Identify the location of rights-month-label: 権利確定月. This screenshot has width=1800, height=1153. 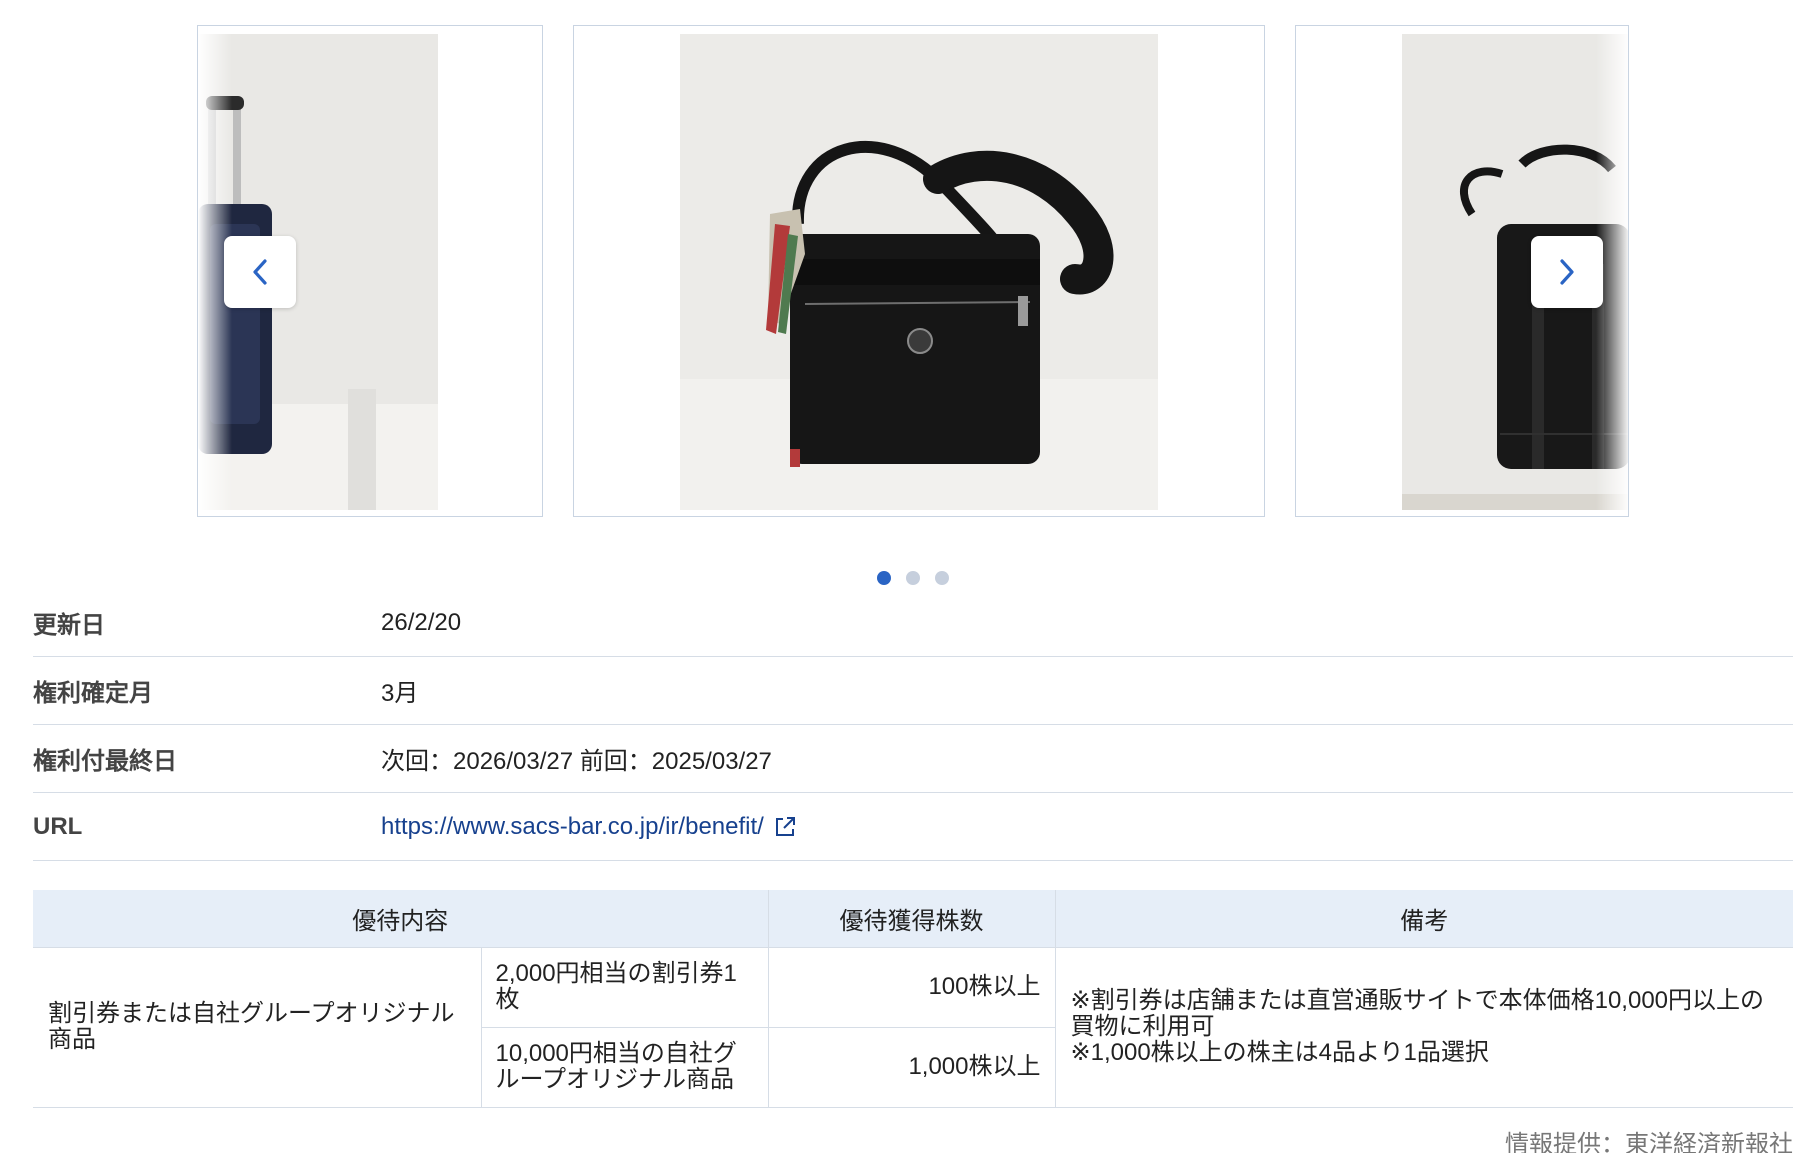
(93, 693).